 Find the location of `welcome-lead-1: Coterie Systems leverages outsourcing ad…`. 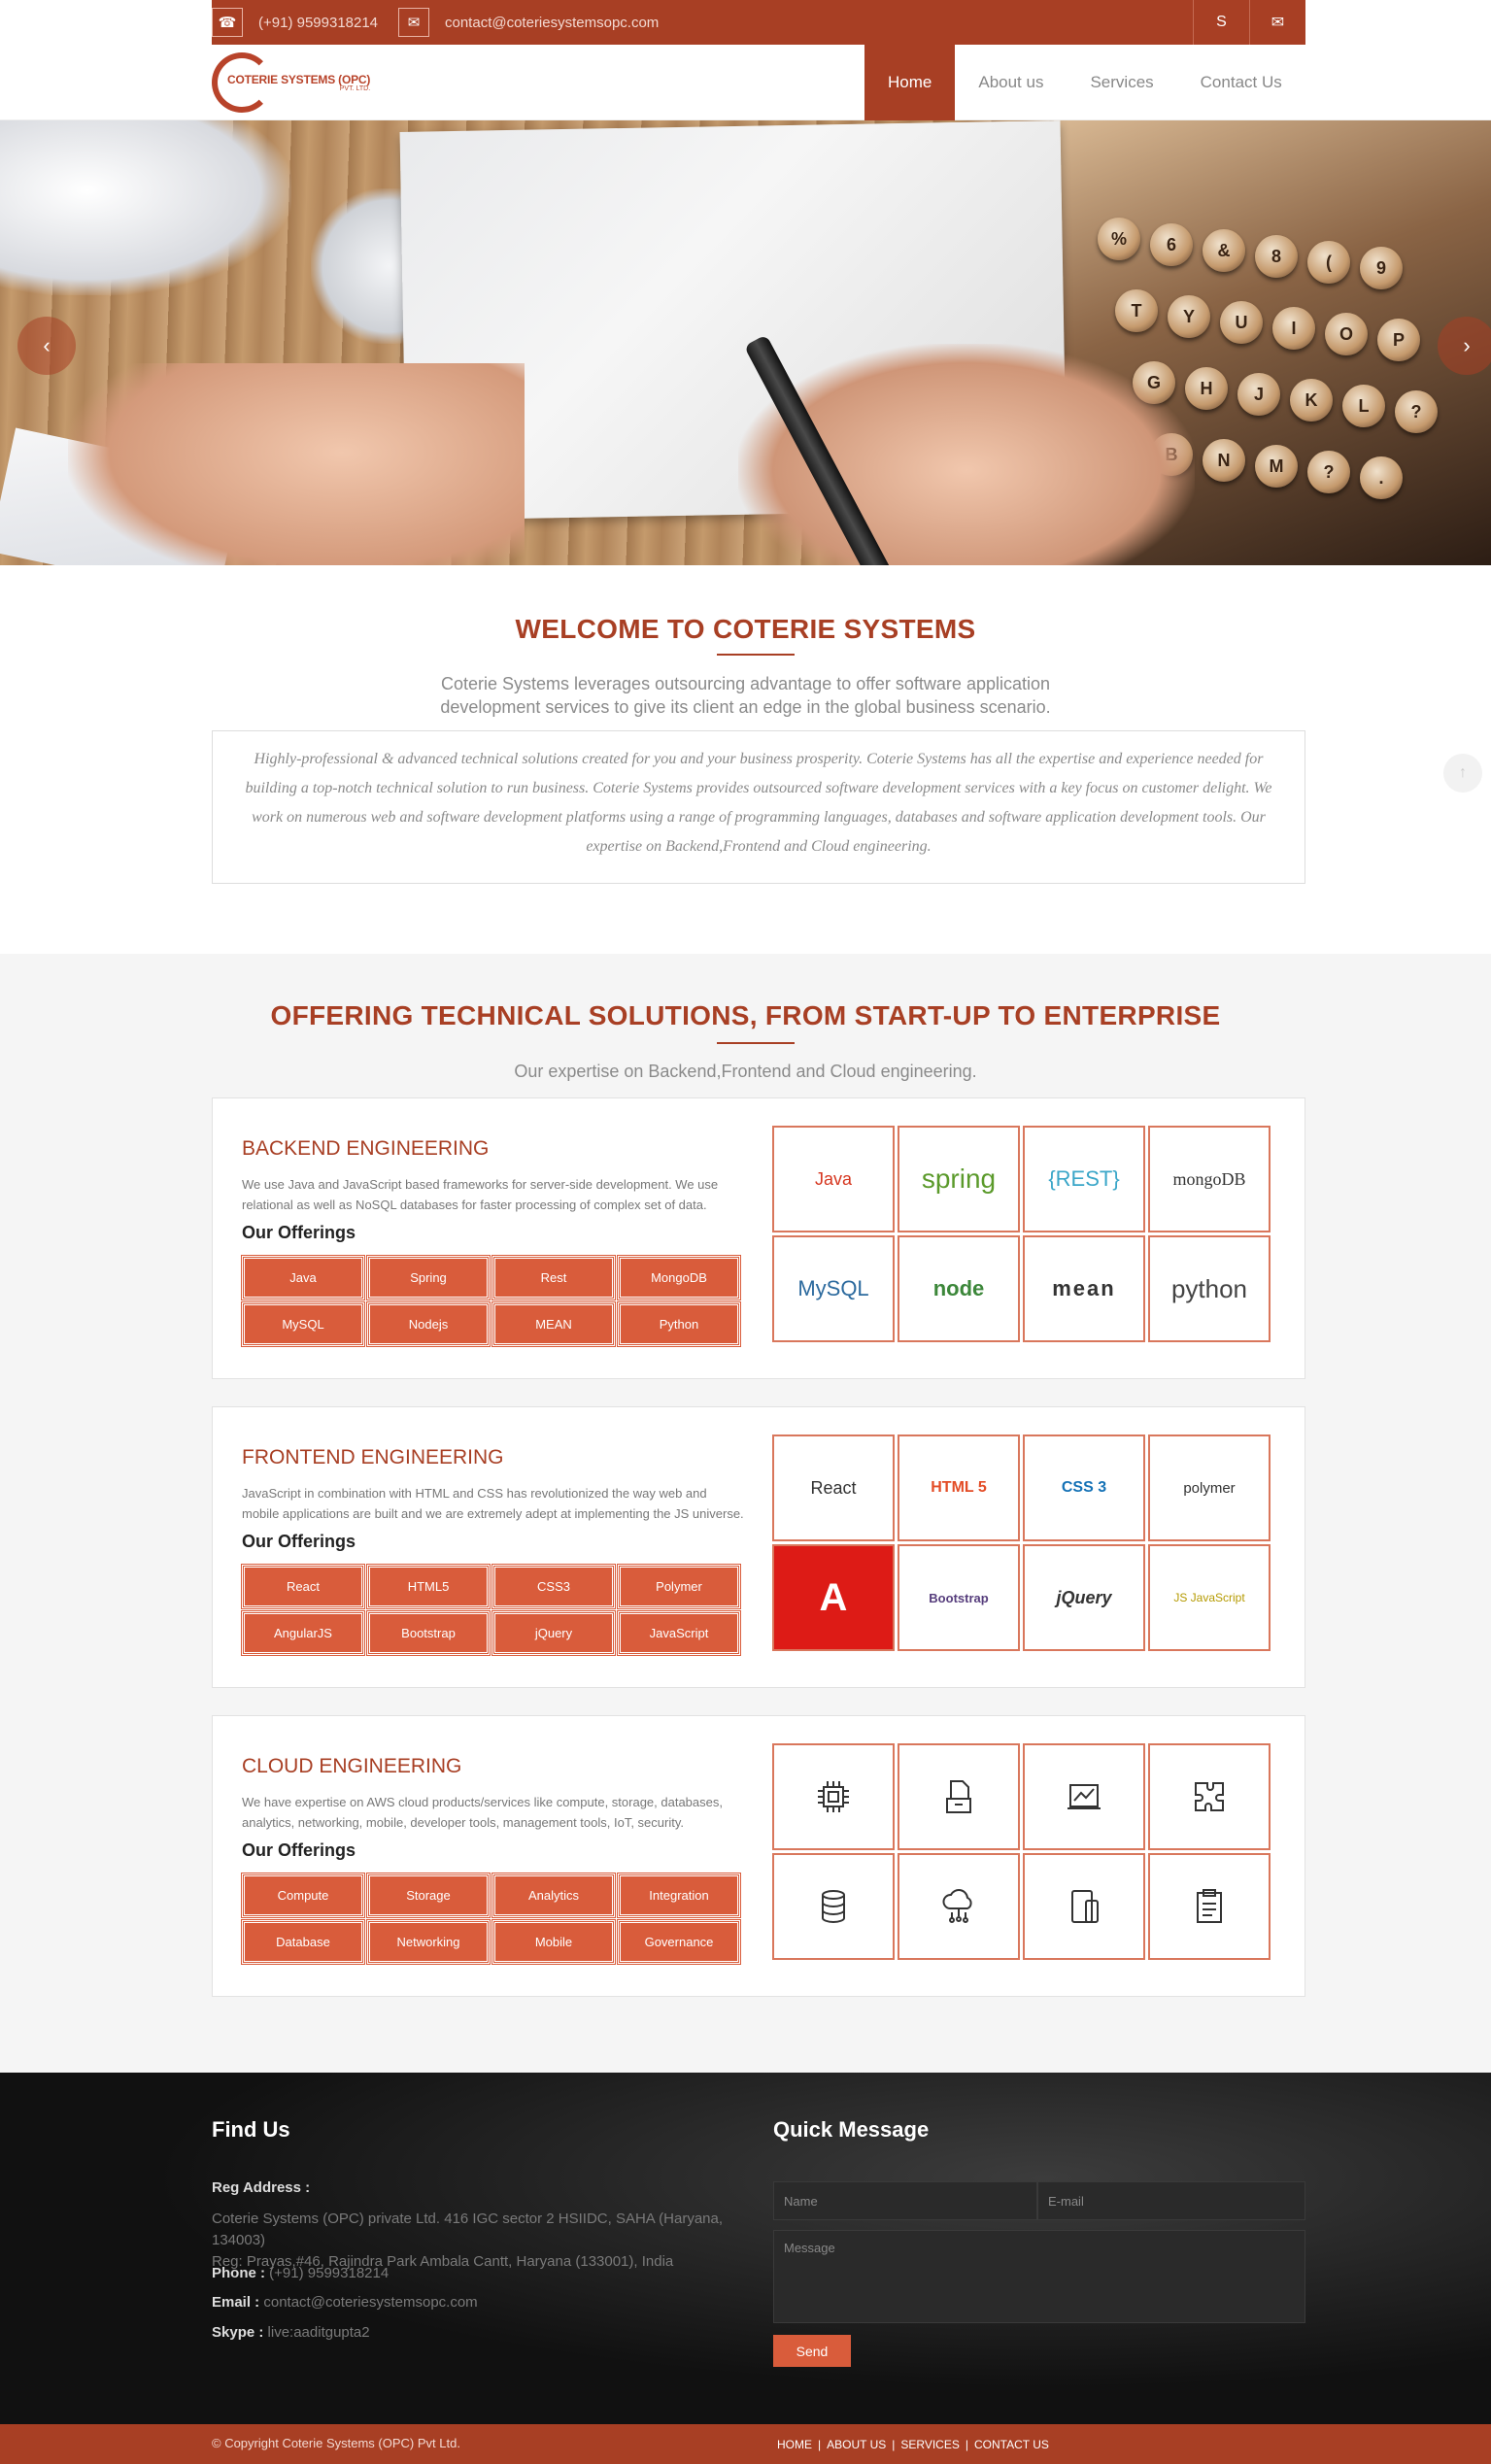

welcome-lead-1: Coterie Systems leverages outsourcing ad… is located at coordinates (745, 683).